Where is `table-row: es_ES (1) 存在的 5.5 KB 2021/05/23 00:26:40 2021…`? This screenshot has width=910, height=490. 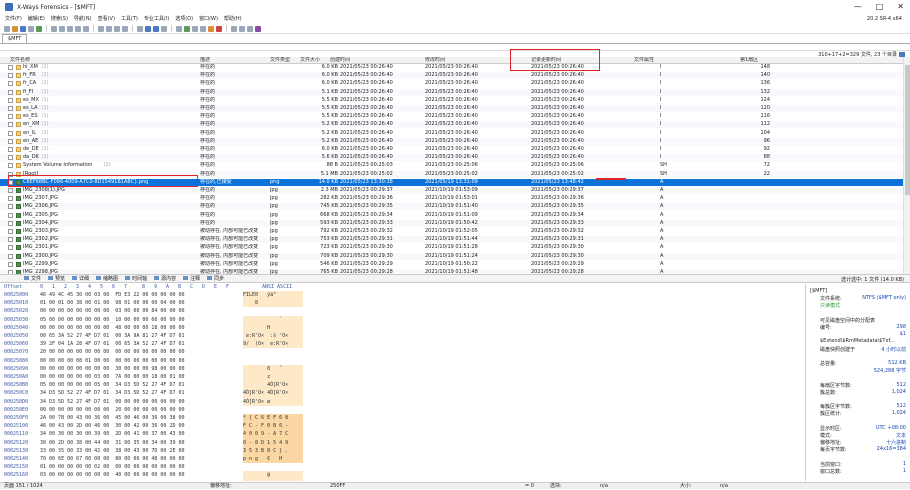
table-row: es_ES (1) 存在的 5.5 KB 2021/05/23 00:26:40 2021… is located at coordinates (451, 116).